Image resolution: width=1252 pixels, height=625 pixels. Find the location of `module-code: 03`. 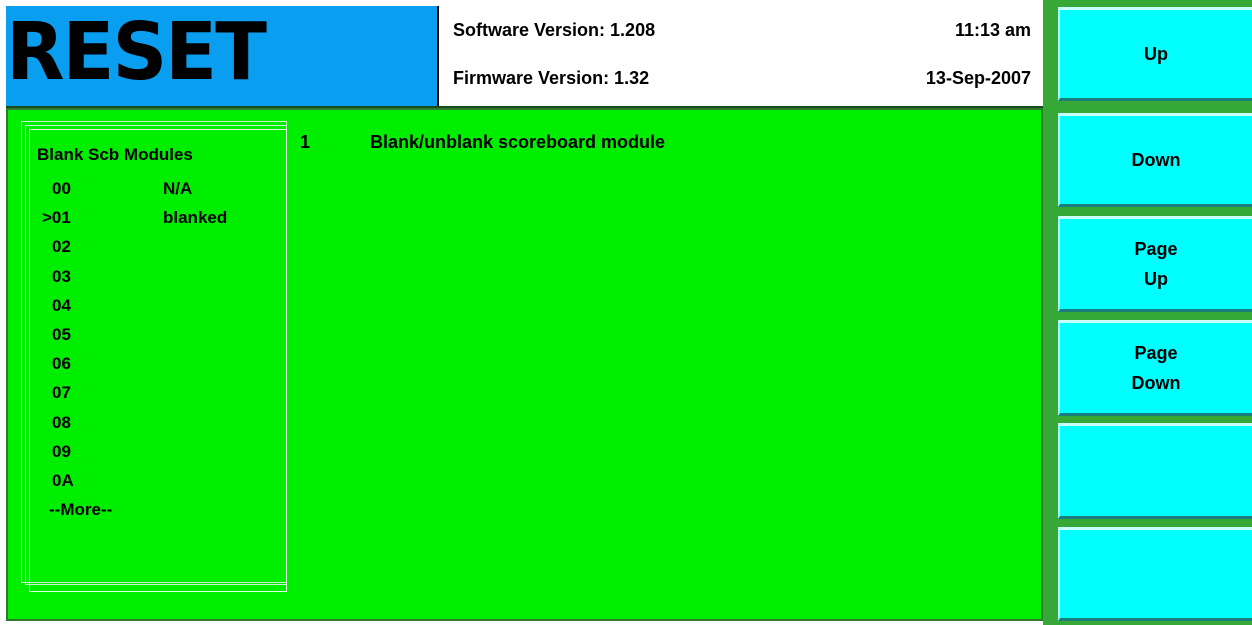

module-code: 03 is located at coordinates (61, 276).